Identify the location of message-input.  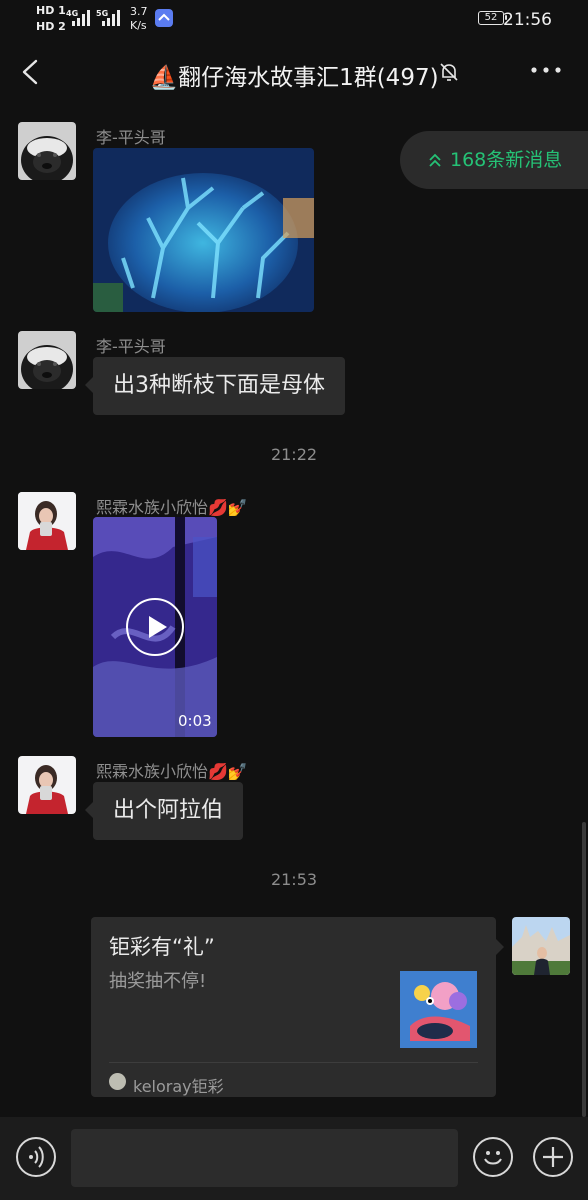
(264, 1158).